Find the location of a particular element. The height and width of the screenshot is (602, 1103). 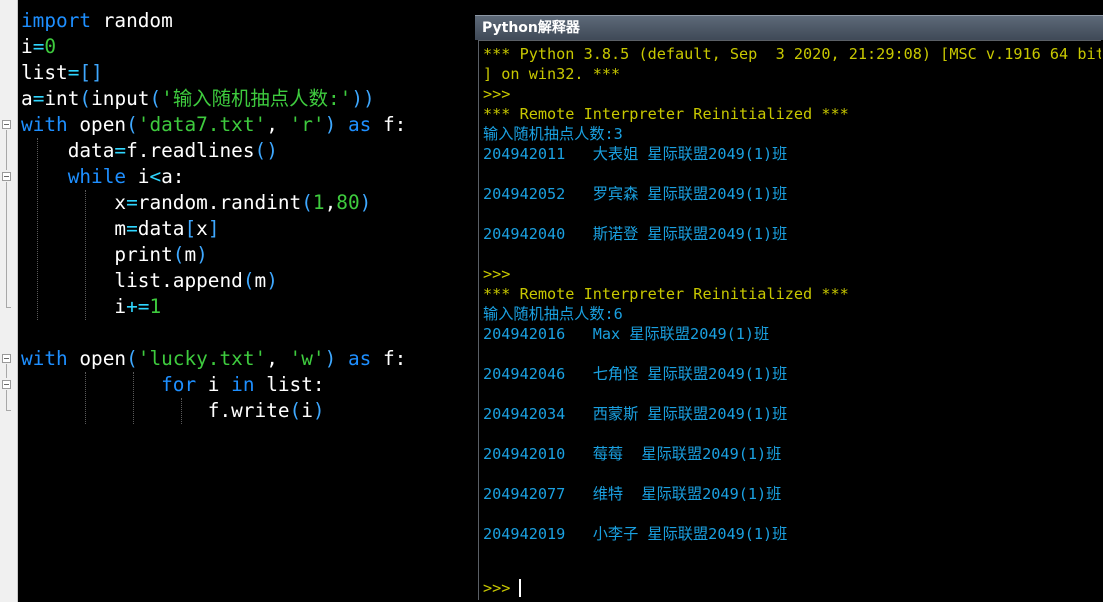

code-token: int is located at coordinates (62, 98).